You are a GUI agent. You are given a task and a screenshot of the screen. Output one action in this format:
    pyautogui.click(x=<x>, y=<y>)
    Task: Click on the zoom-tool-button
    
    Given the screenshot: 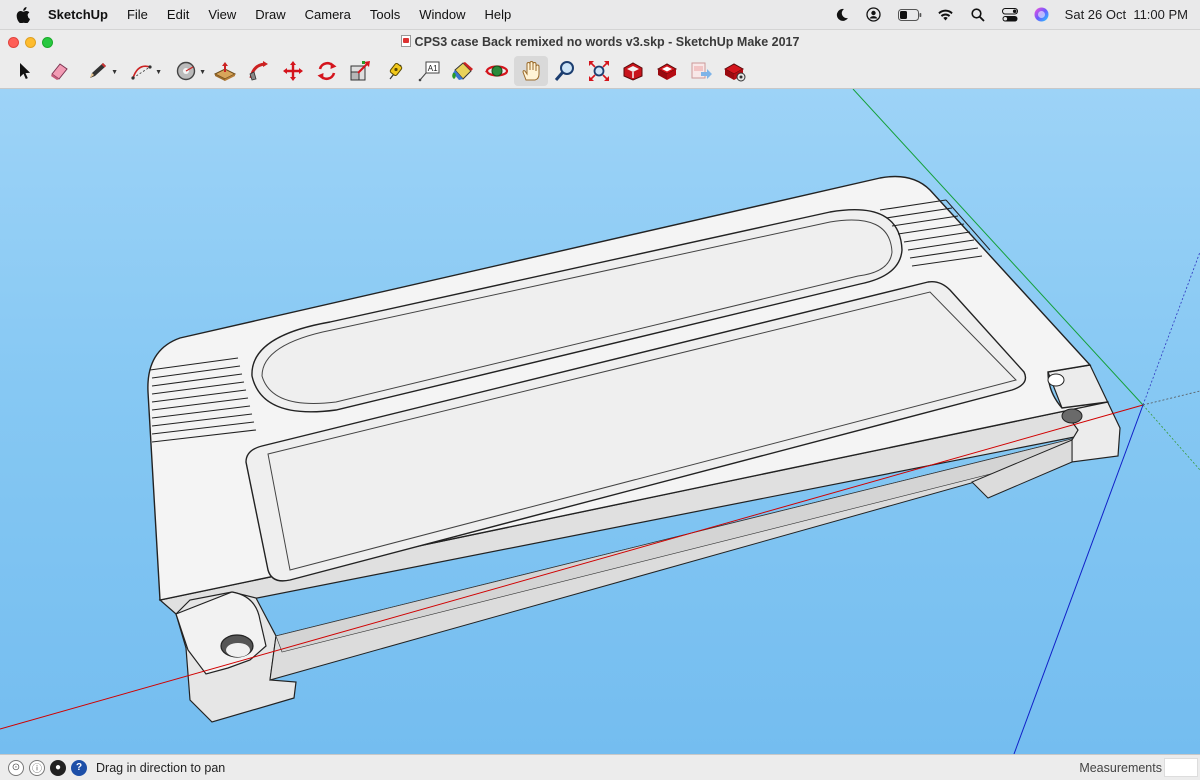 What is the action you would take?
    pyautogui.click(x=565, y=71)
    